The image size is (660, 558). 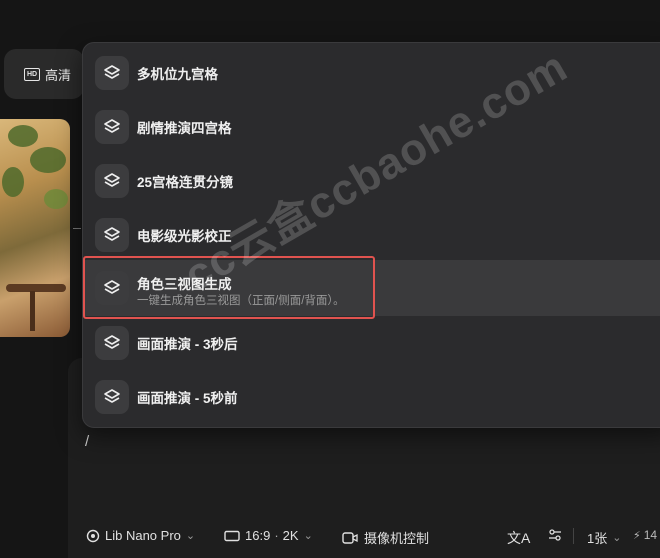 I want to click on menu-item-label: 角色三视图生成, so click(x=184, y=284).